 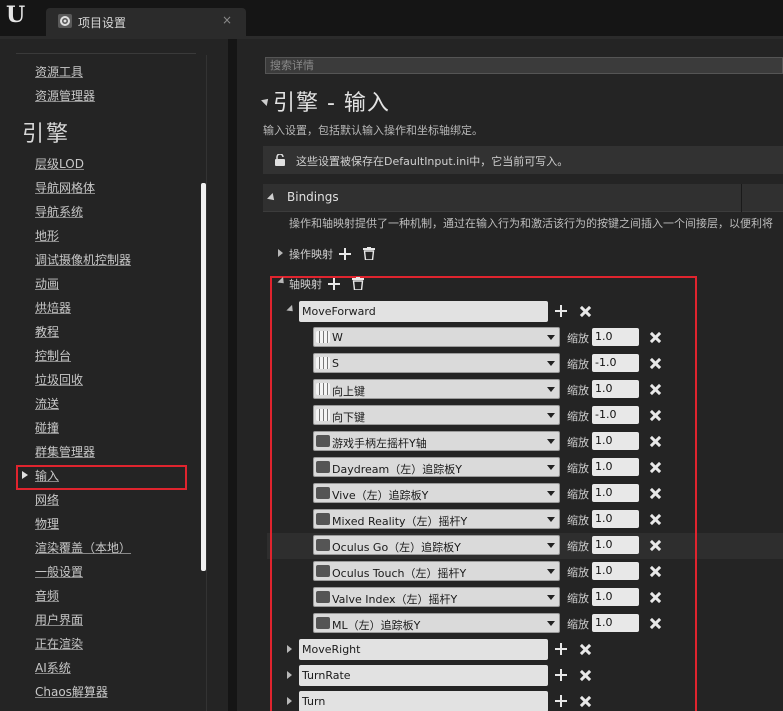 I want to click on key-selector-dropdown: ML（左）追踪板Y, so click(x=436, y=623).